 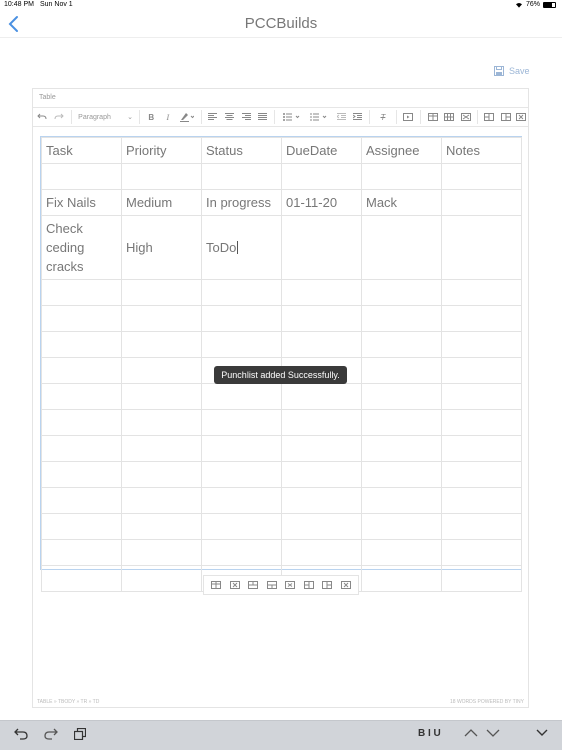 I want to click on insert-column-icon, so click(x=489, y=117).